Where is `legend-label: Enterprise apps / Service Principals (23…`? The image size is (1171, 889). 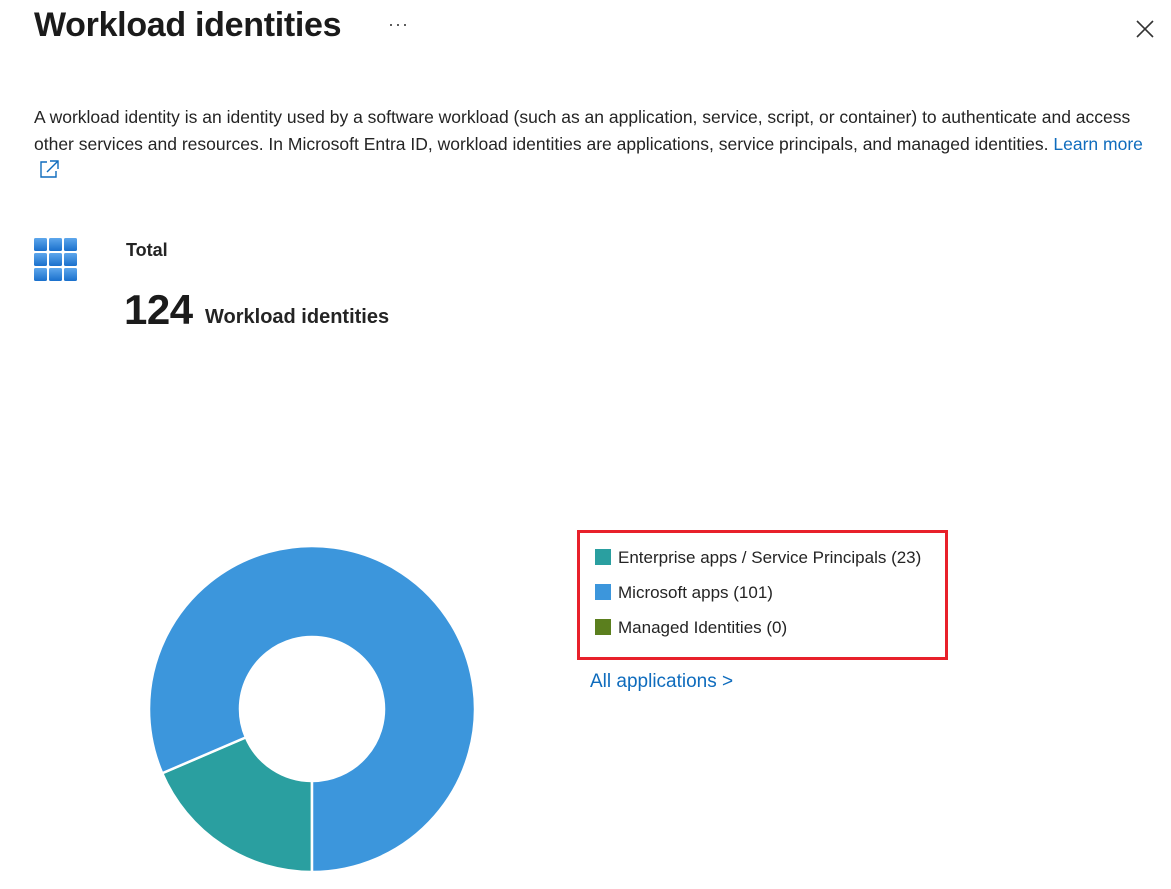 legend-label: Enterprise apps / Service Principals (23… is located at coordinates (770, 557).